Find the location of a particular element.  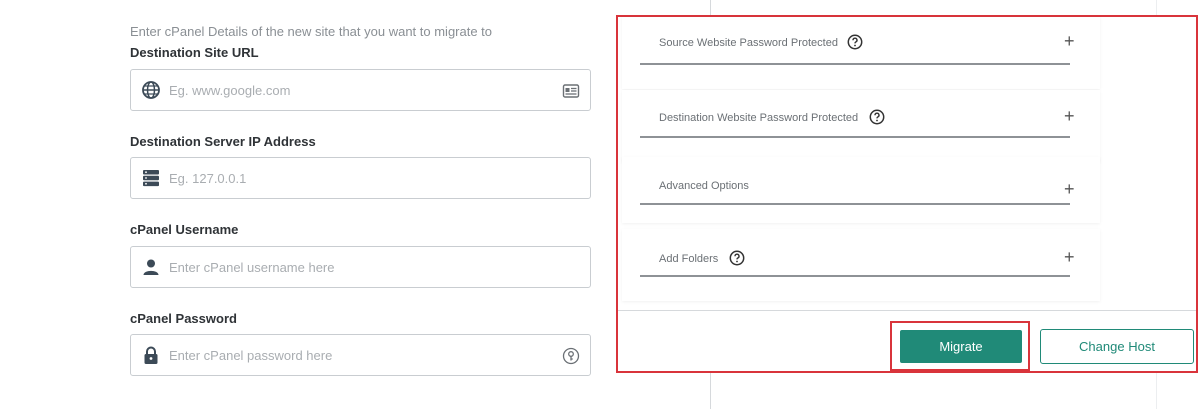

server-ip-input is located at coordinates (359, 178).